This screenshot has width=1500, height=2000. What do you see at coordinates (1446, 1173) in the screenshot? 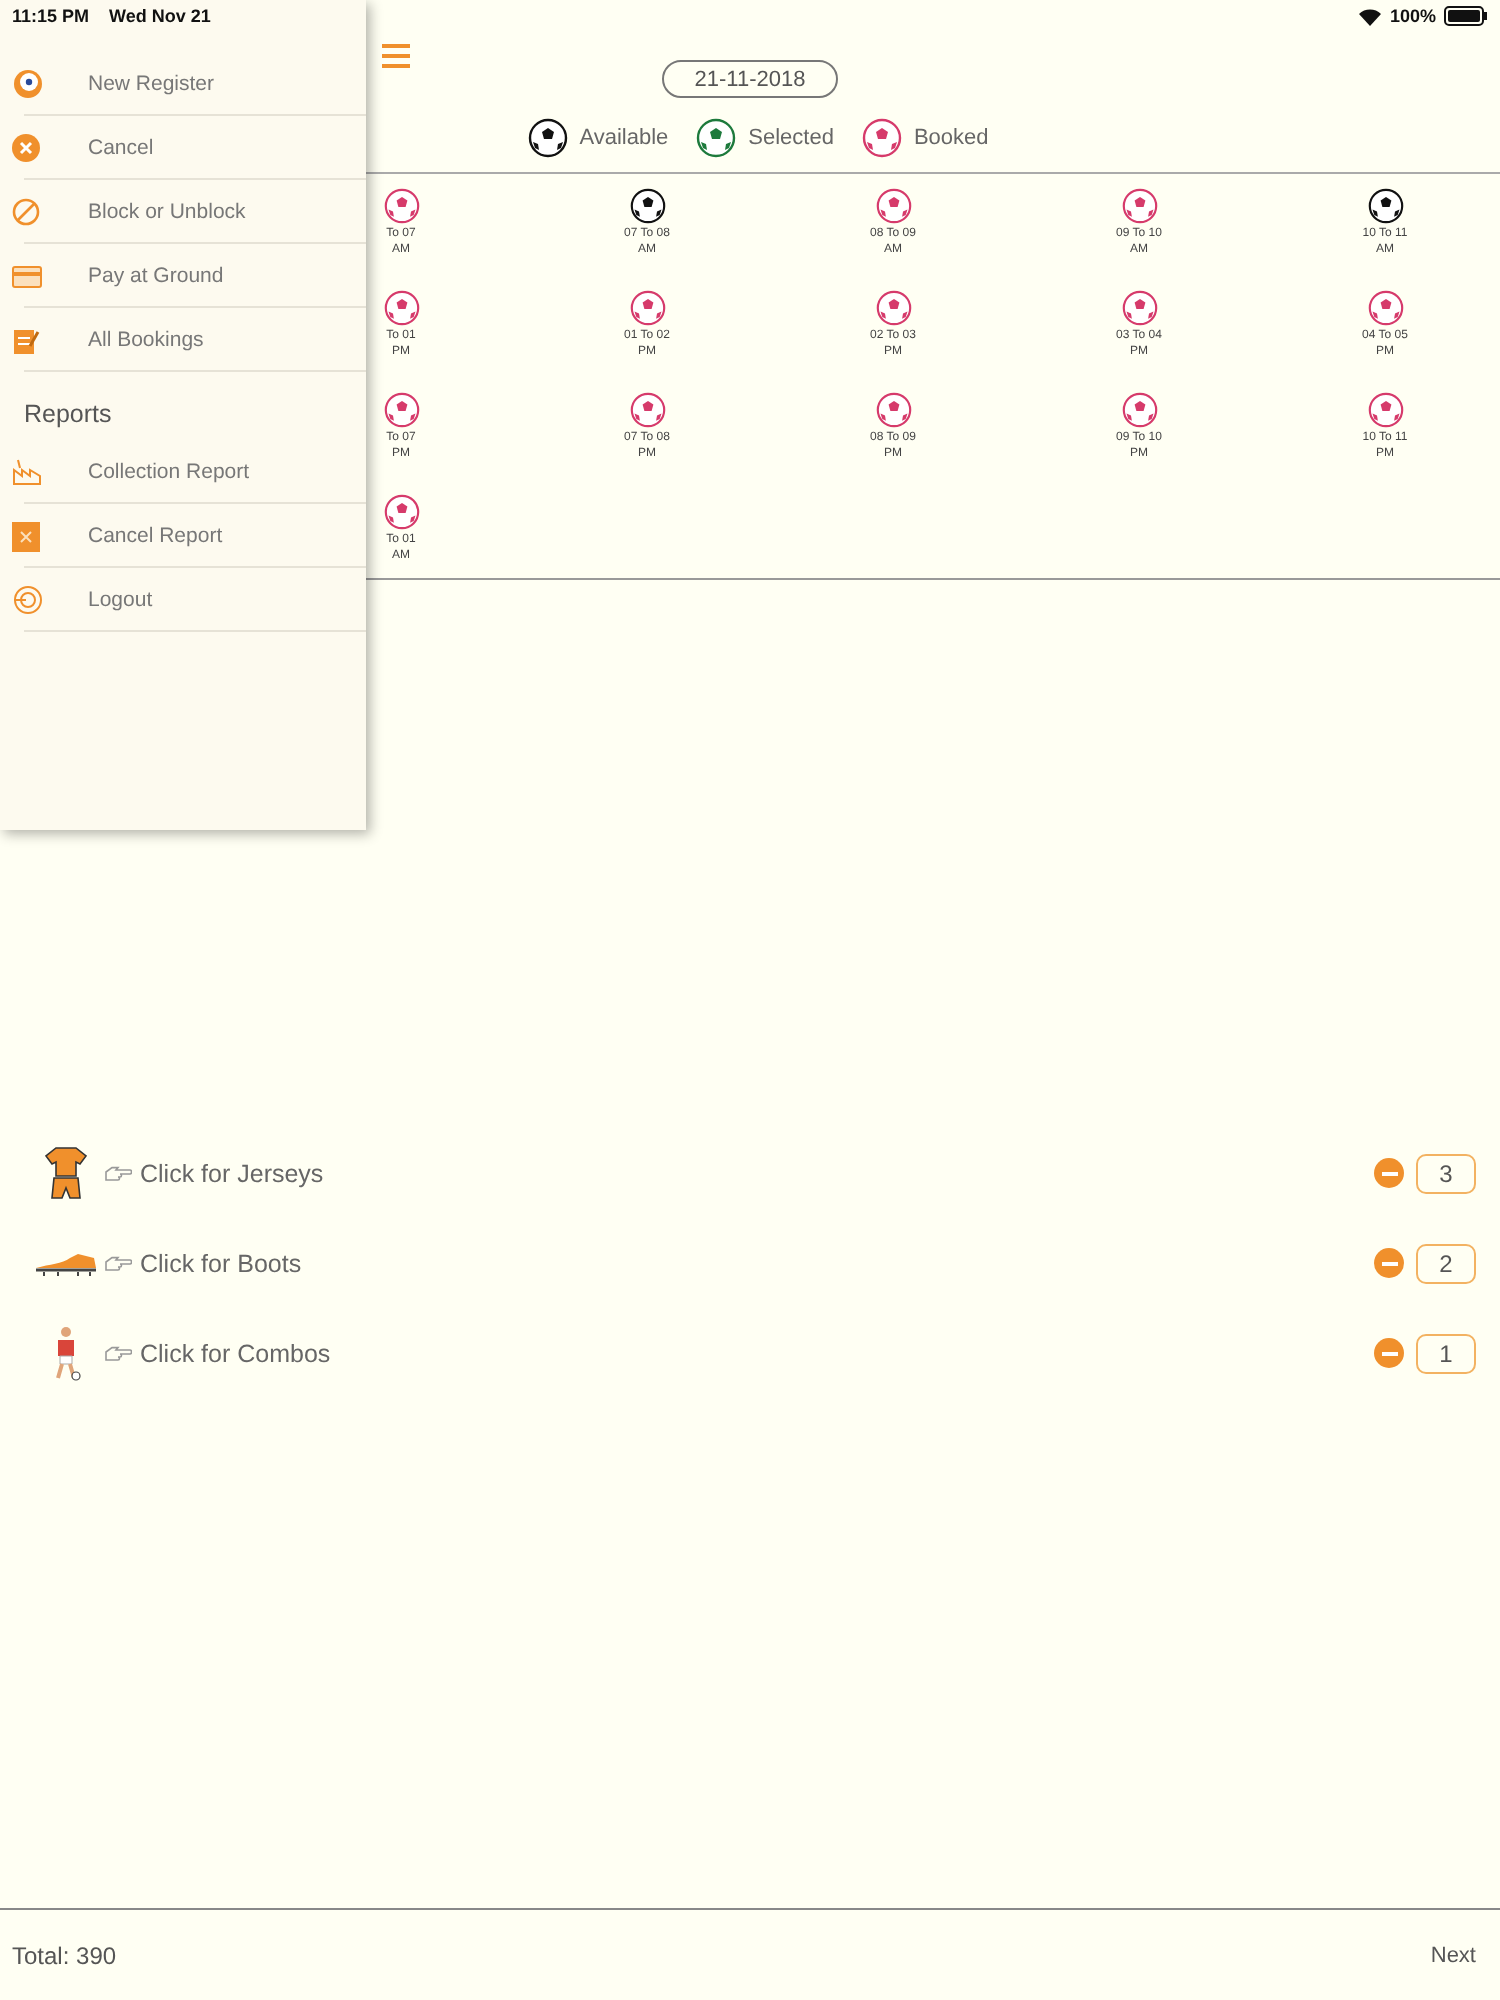
I see `quantity-field: 3` at bounding box center [1446, 1173].